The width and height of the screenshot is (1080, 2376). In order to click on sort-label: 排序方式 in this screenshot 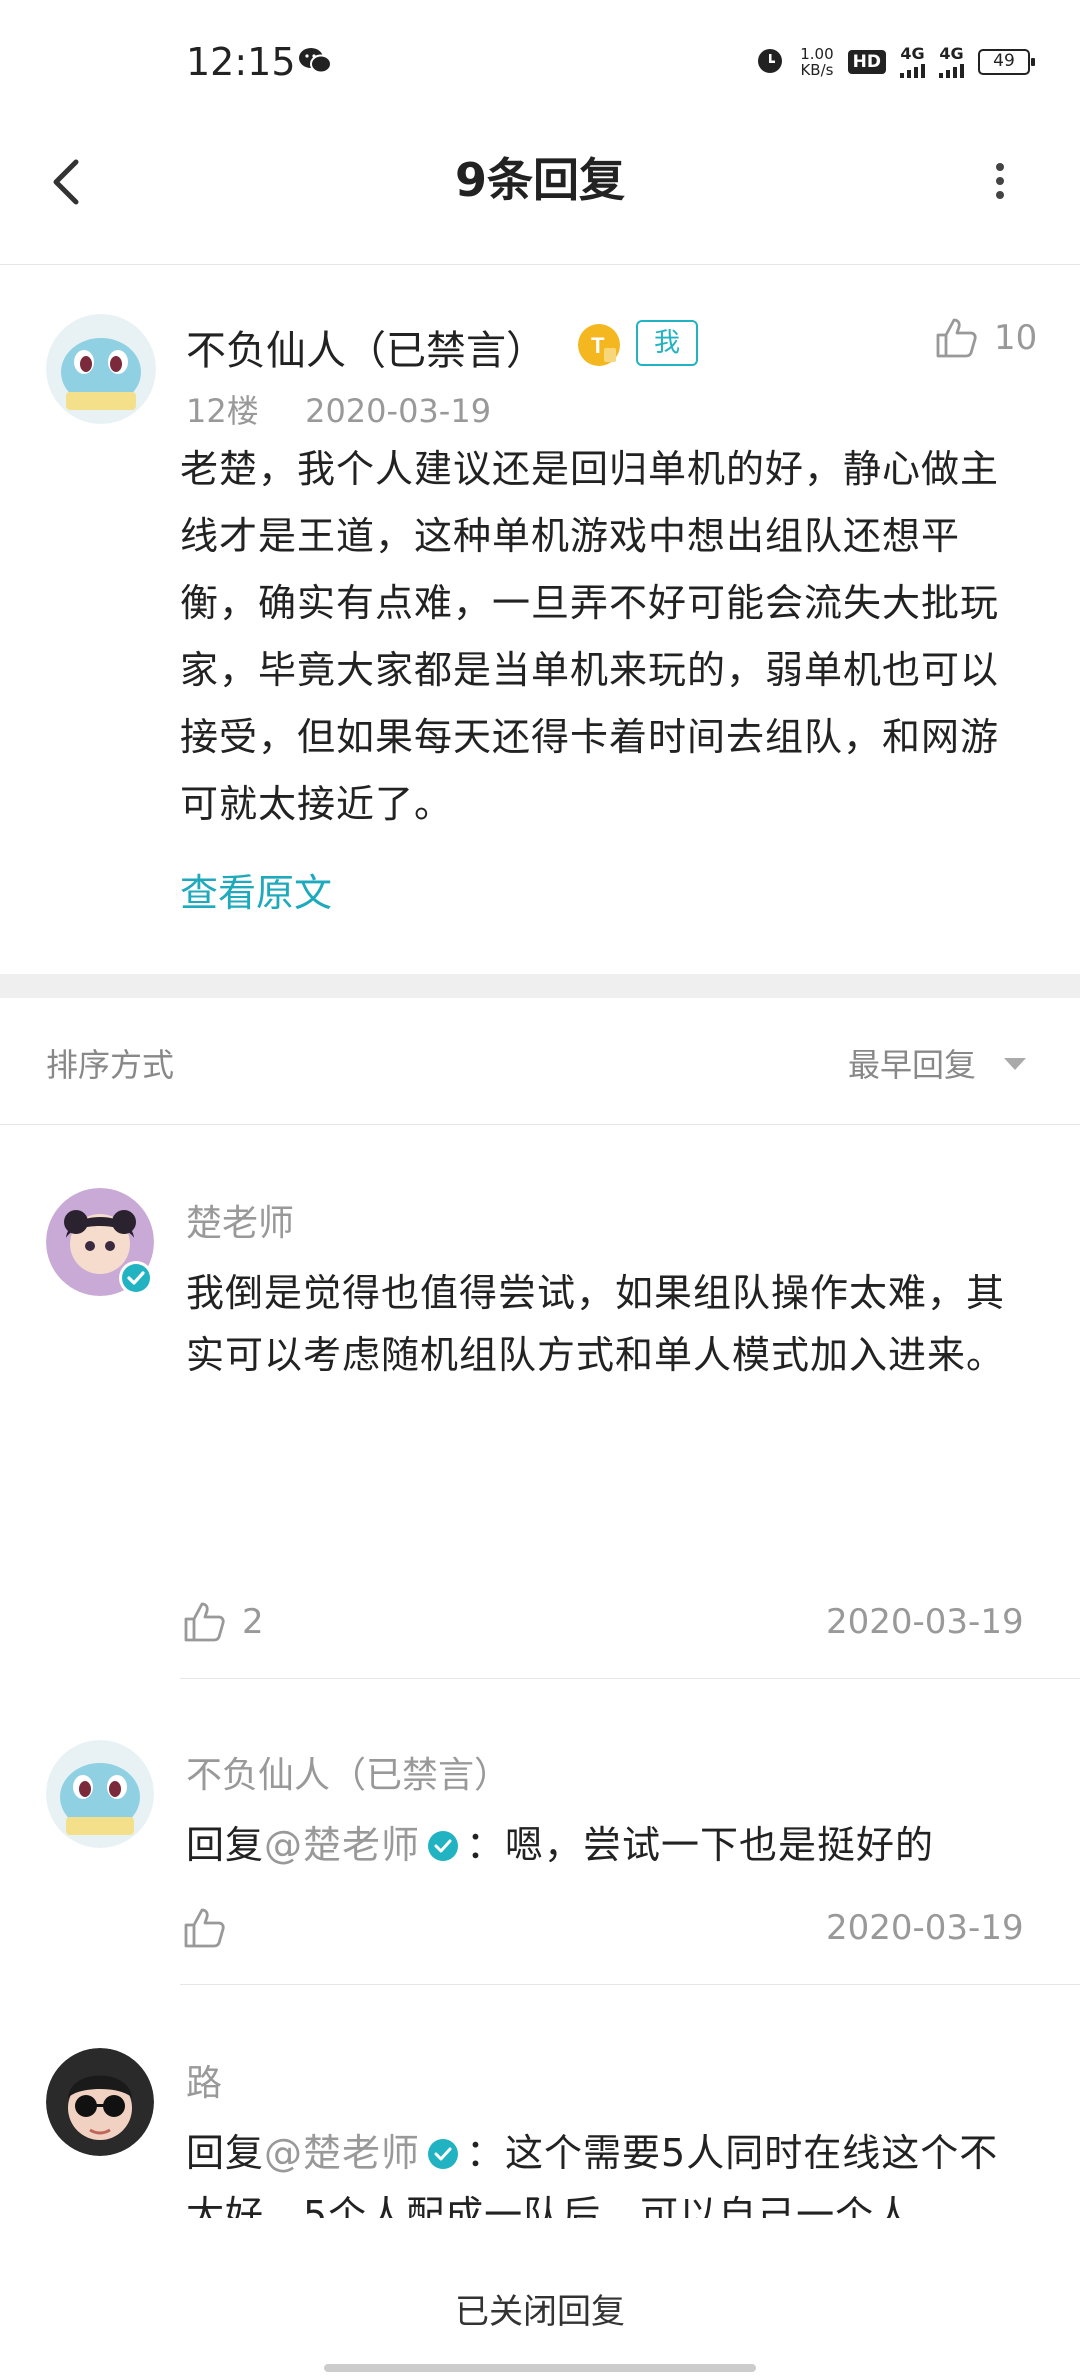, I will do `click(110, 1065)`.